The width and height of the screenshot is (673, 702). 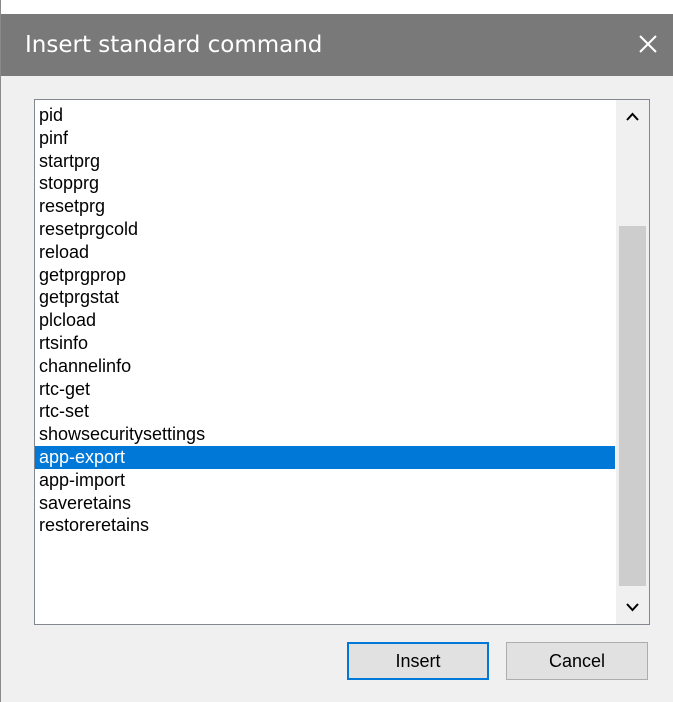 I want to click on list-item: app-export, so click(x=325, y=457).